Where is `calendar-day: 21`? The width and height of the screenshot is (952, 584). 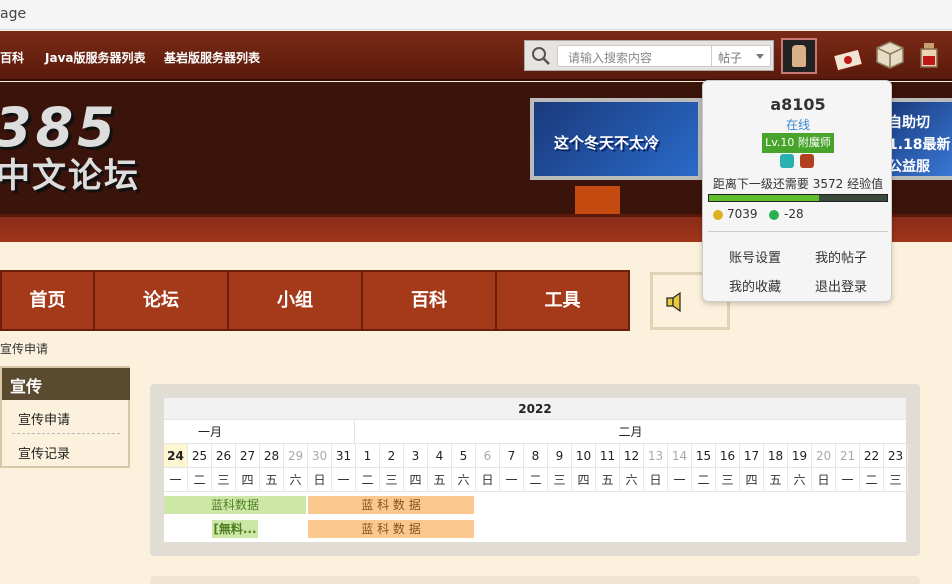 calendar-day: 21 is located at coordinates (848, 456).